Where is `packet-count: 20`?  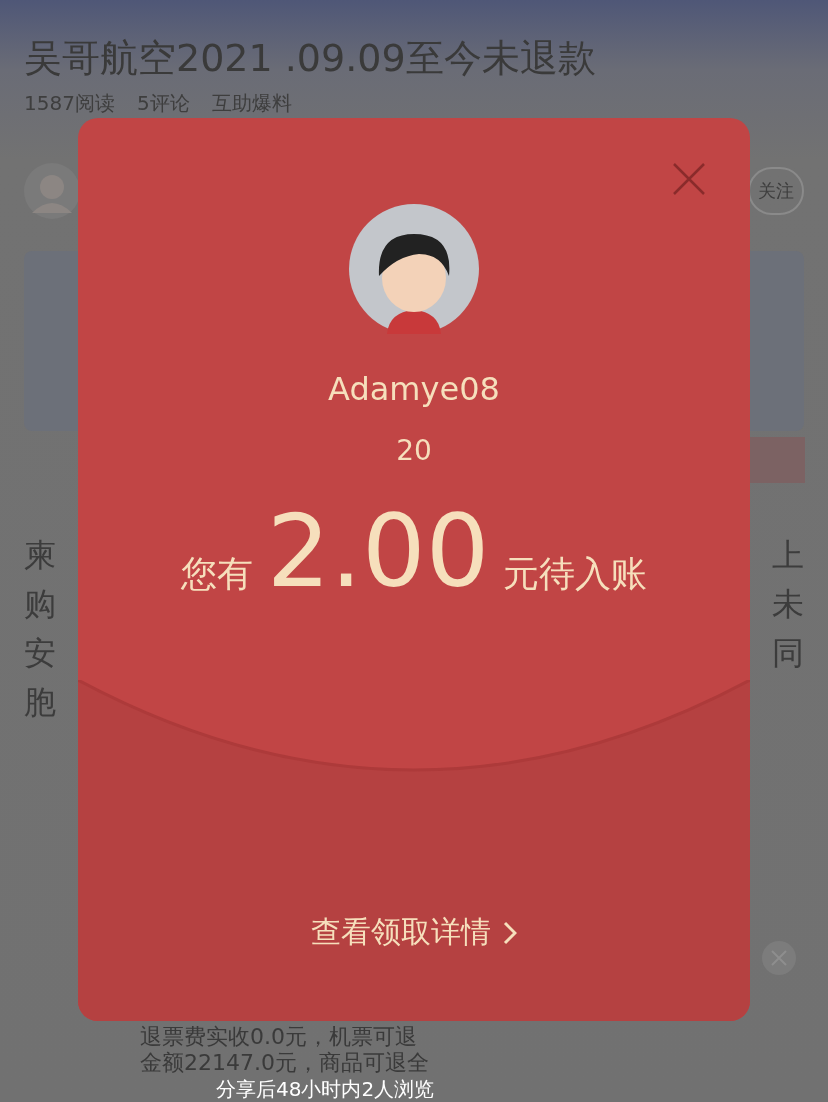
packet-count: 20 is located at coordinates (414, 450).